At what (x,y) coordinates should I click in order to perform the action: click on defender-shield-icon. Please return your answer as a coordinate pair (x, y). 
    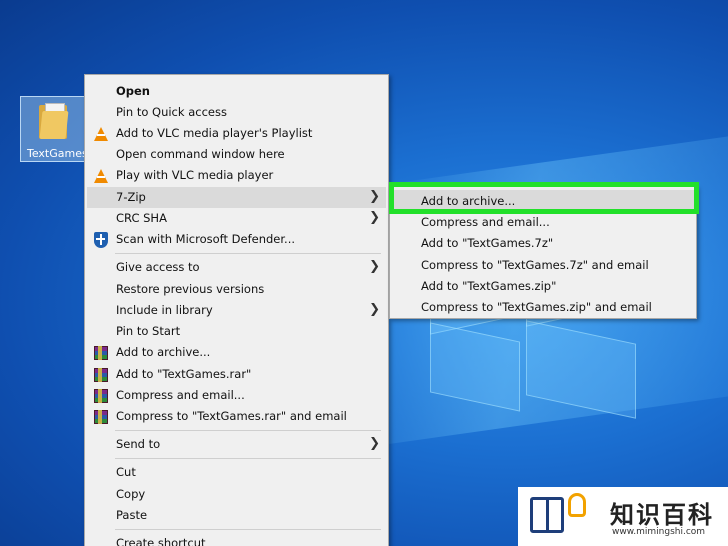
    Looking at the image, I should click on (101, 240).